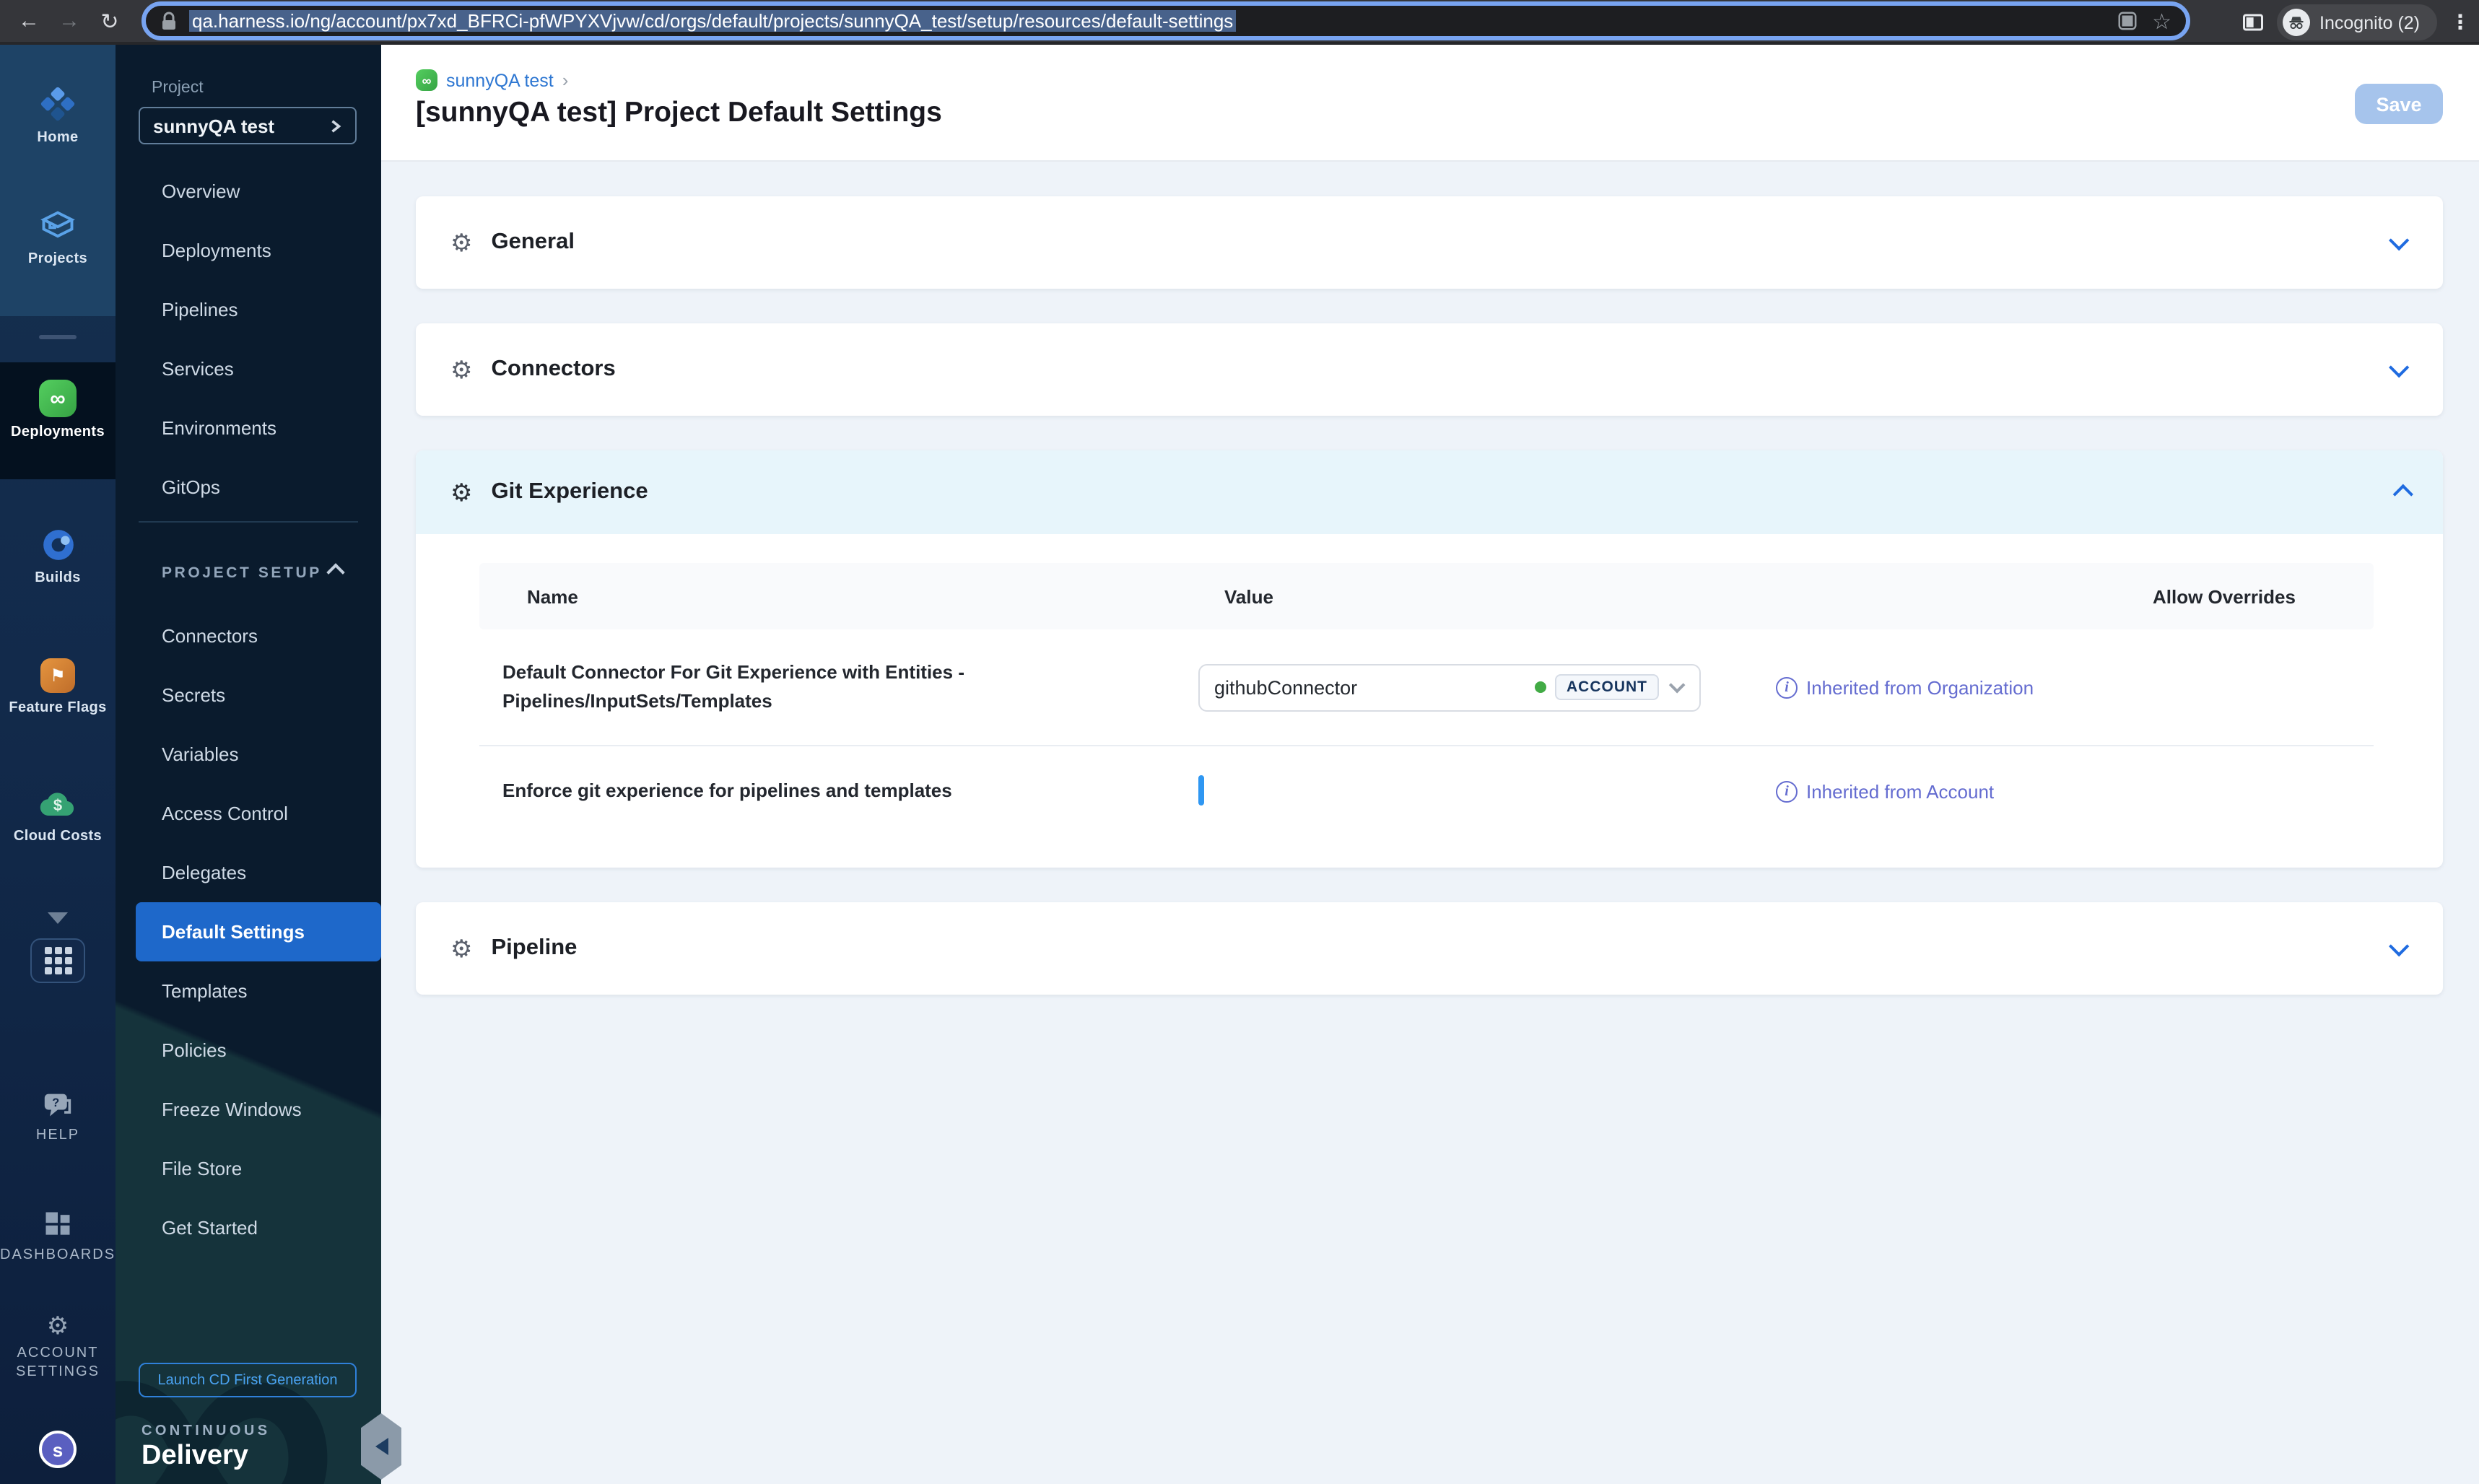 This screenshot has width=2479, height=1484. Describe the element at coordinates (70, 21) in the screenshot. I see `browser-forward-button: →` at that location.